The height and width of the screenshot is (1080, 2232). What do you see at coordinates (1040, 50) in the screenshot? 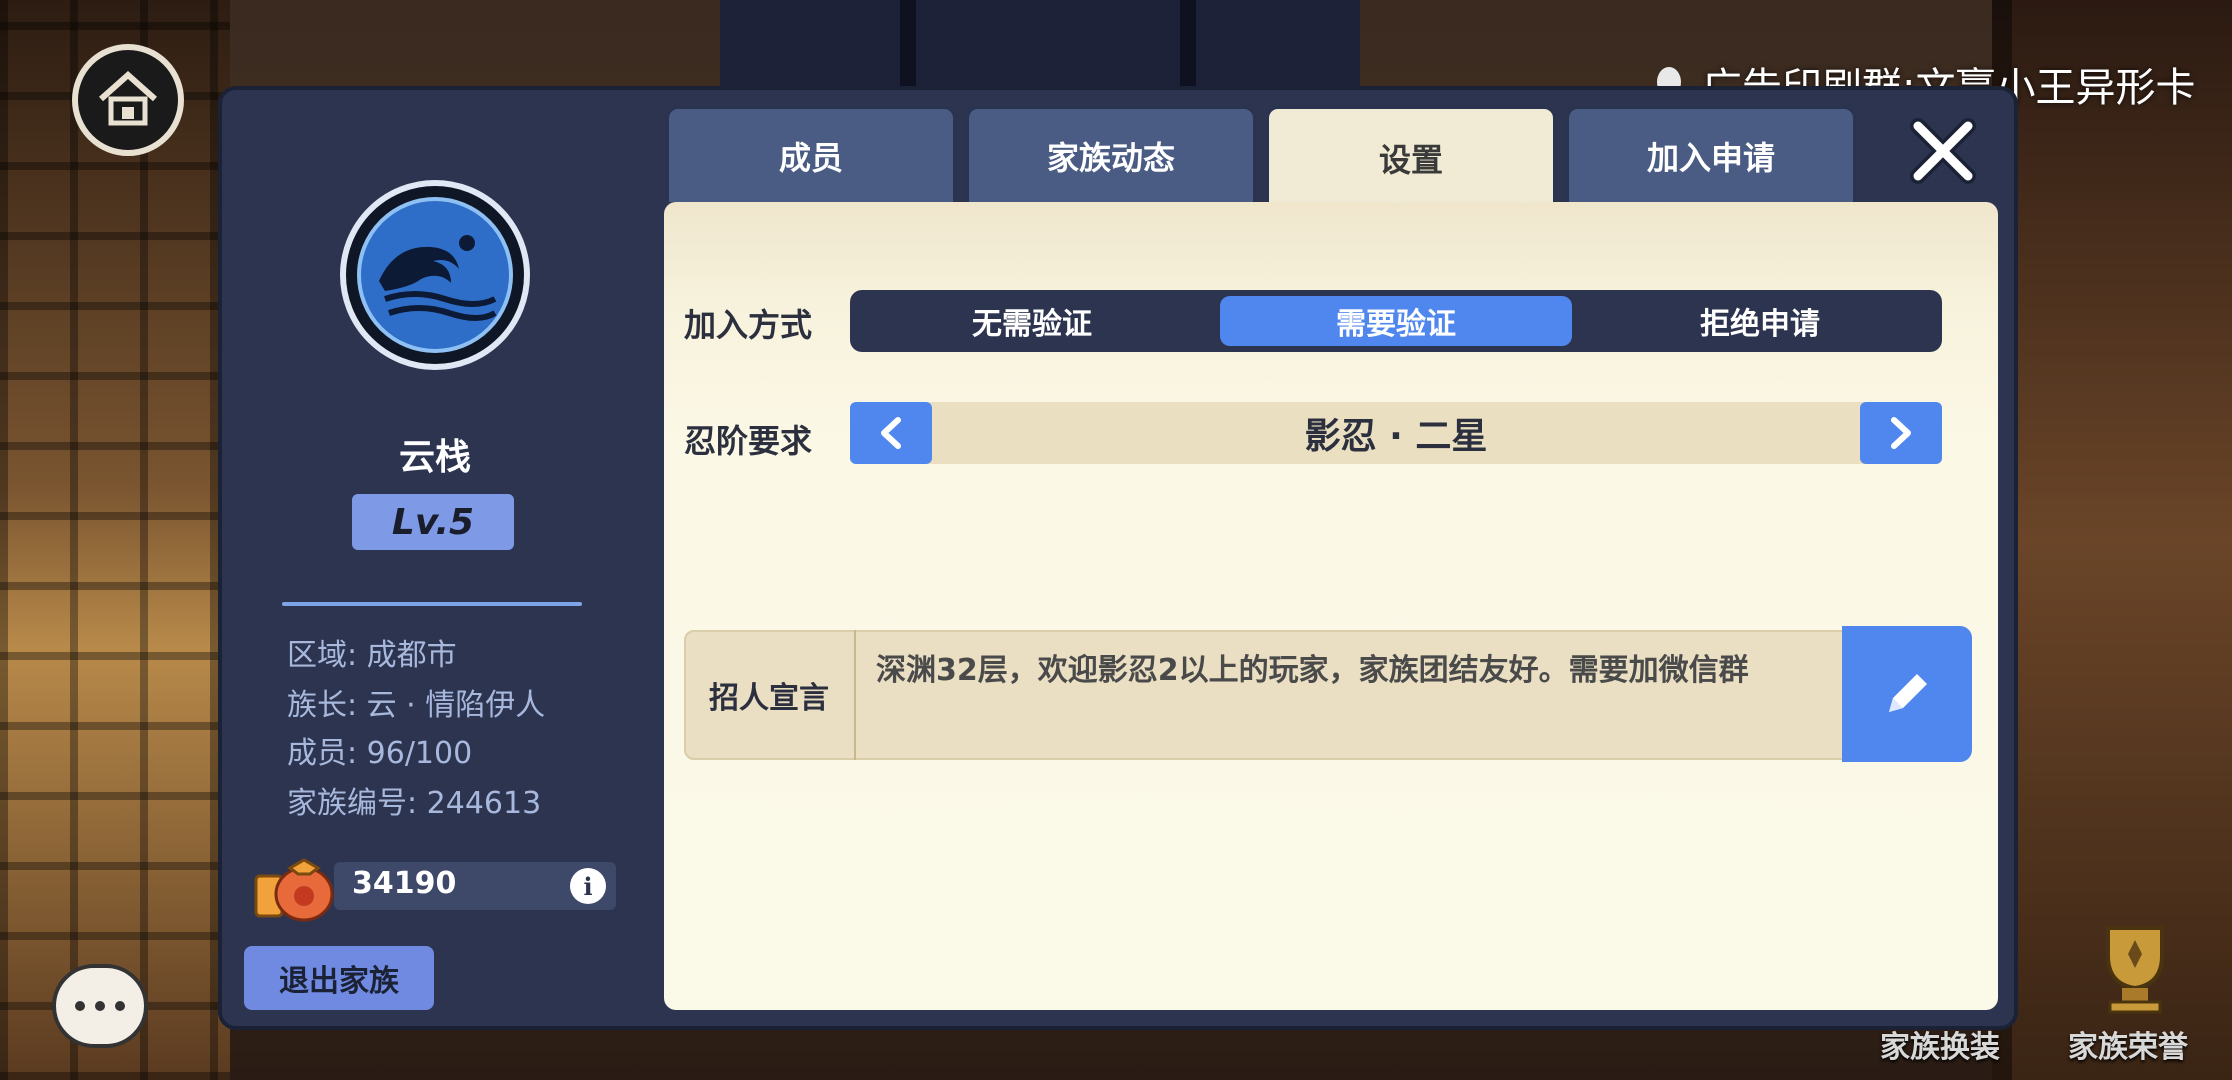
I see `background-top-banner` at bounding box center [1040, 50].